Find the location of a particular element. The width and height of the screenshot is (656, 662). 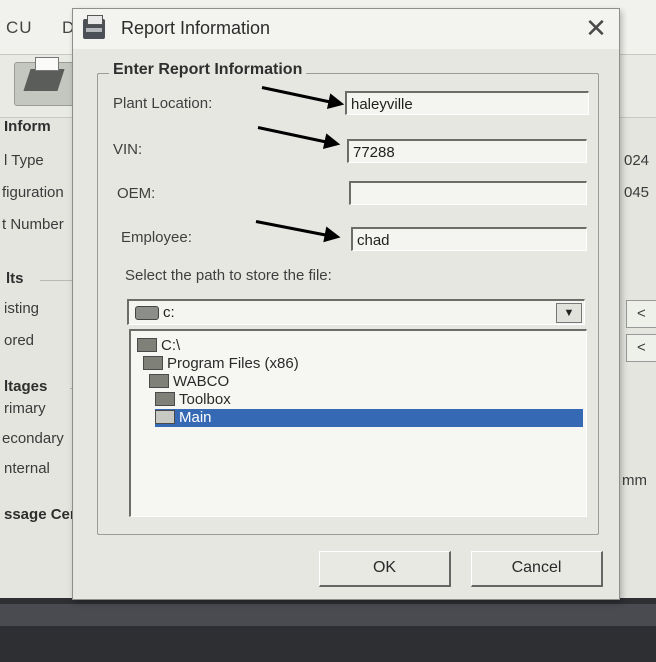

directory-item-root: C:\ is located at coordinates (158, 346).